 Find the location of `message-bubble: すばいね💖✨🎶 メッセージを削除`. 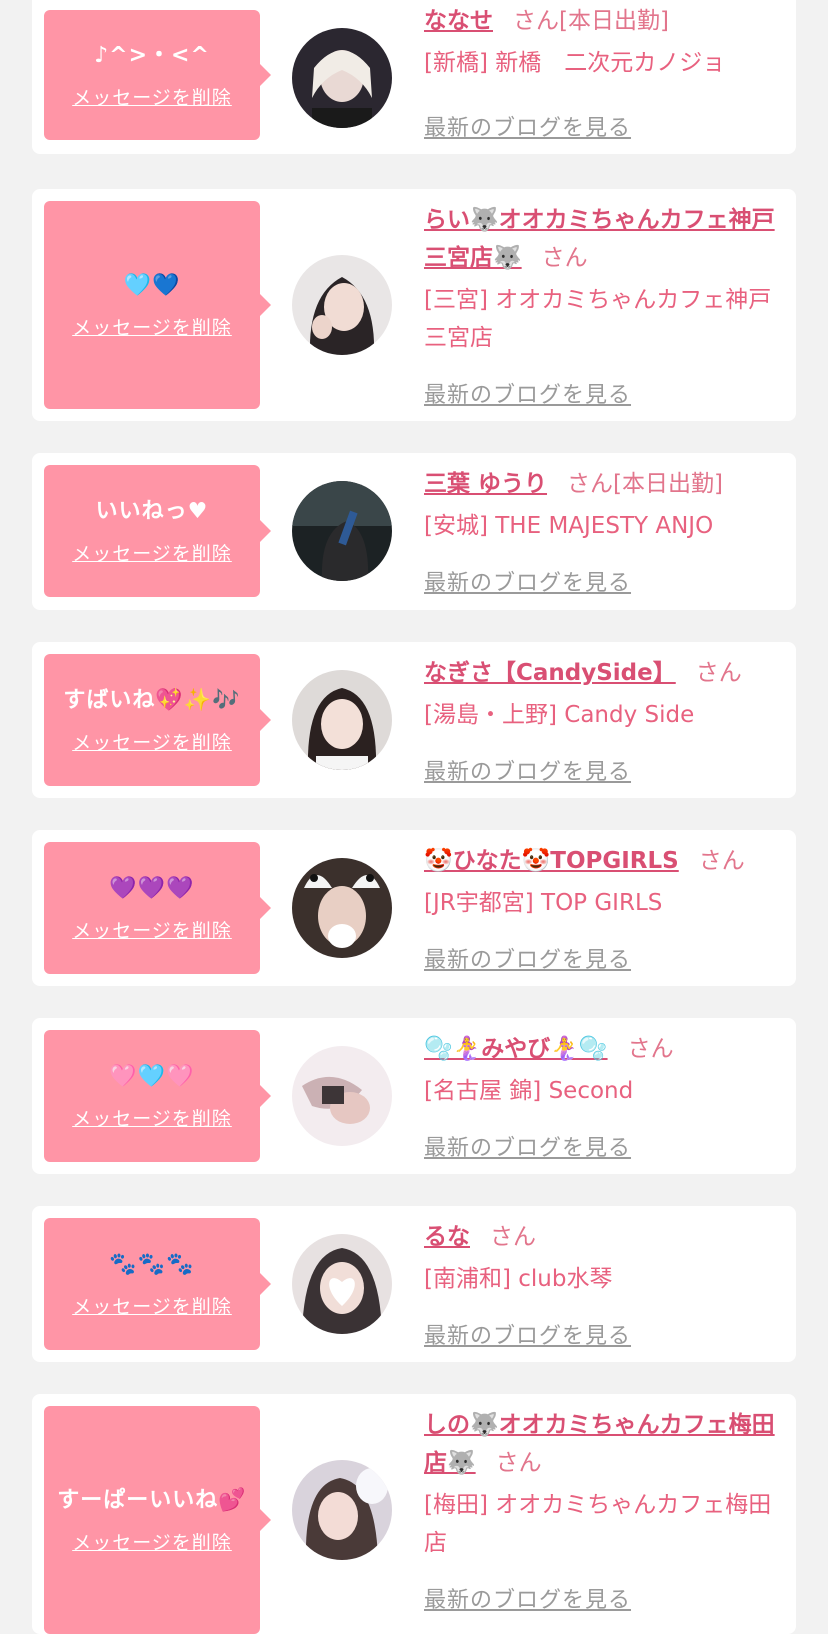

message-bubble: すばいね💖✨🎶 メッセージを削除 is located at coordinates (157, 720).